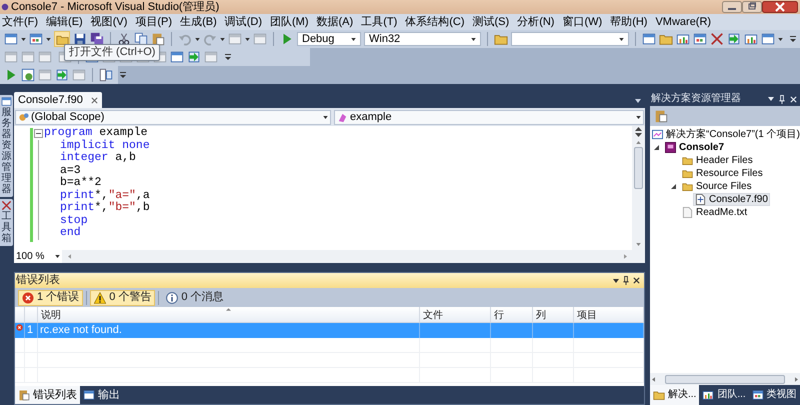 Image resolution: width=800 pixels, height=405 pixels. What do you see at coordinates (289, 22) in the screenshot?
I see `menu-item: 团队(M)` at bounding box center [289, 22].